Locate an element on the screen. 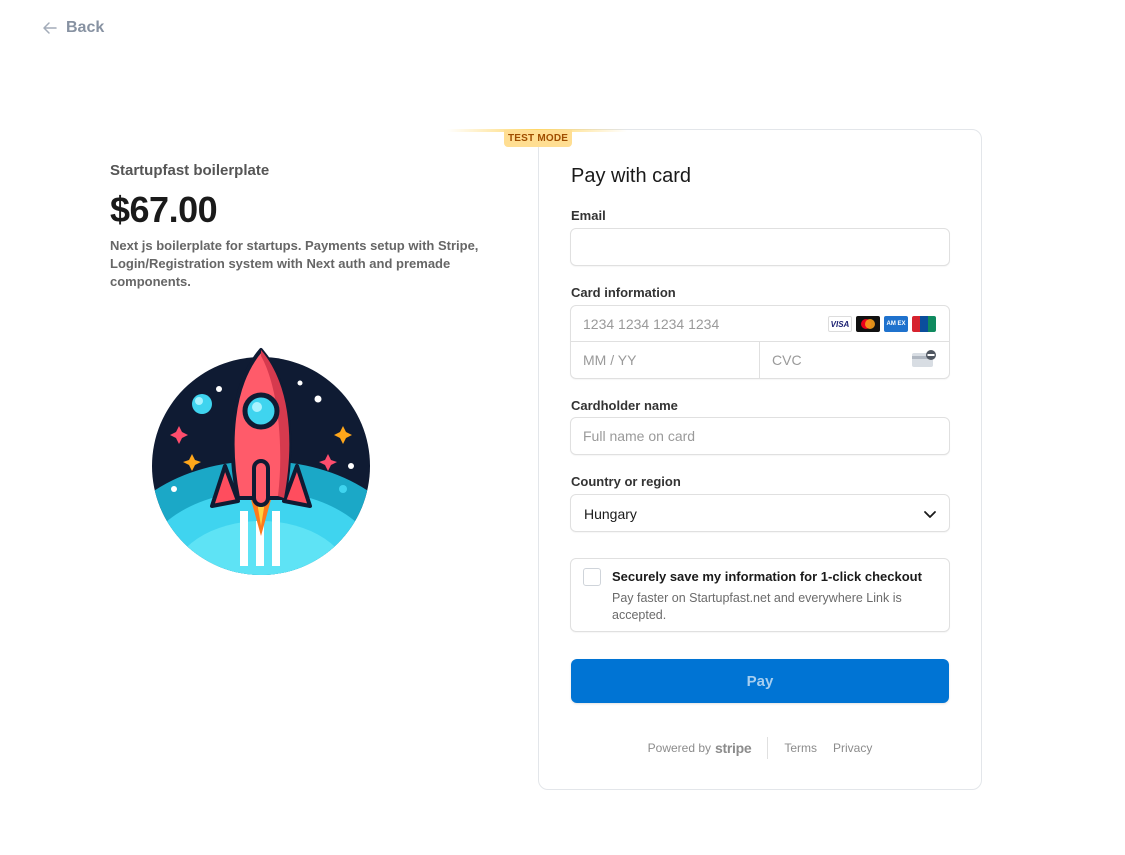  stripe-logo: stripe is located at coordinates (733, 748).